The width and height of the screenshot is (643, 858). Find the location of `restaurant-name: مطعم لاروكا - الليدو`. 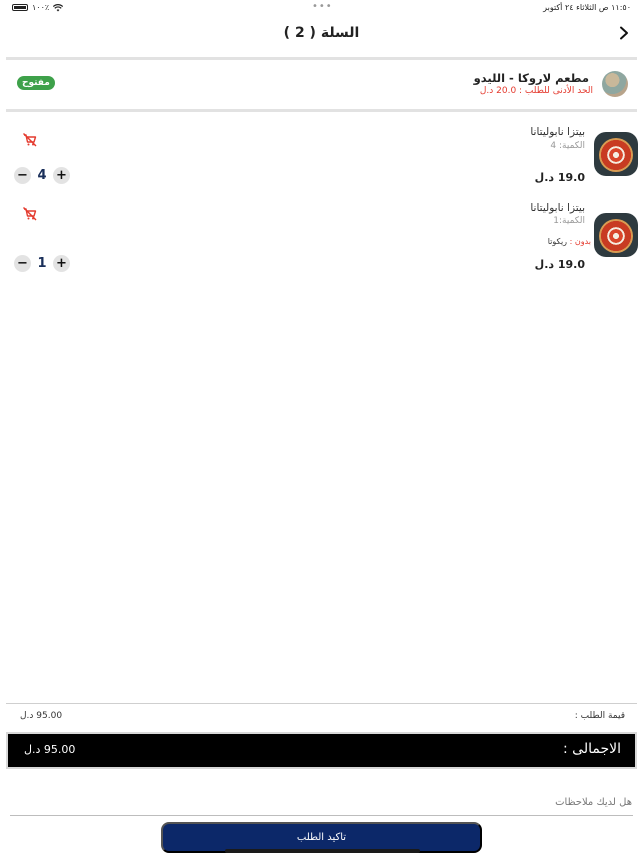

restaurant-name: مطعم لاروكا - الليدو is located at coordinates (531, 78).